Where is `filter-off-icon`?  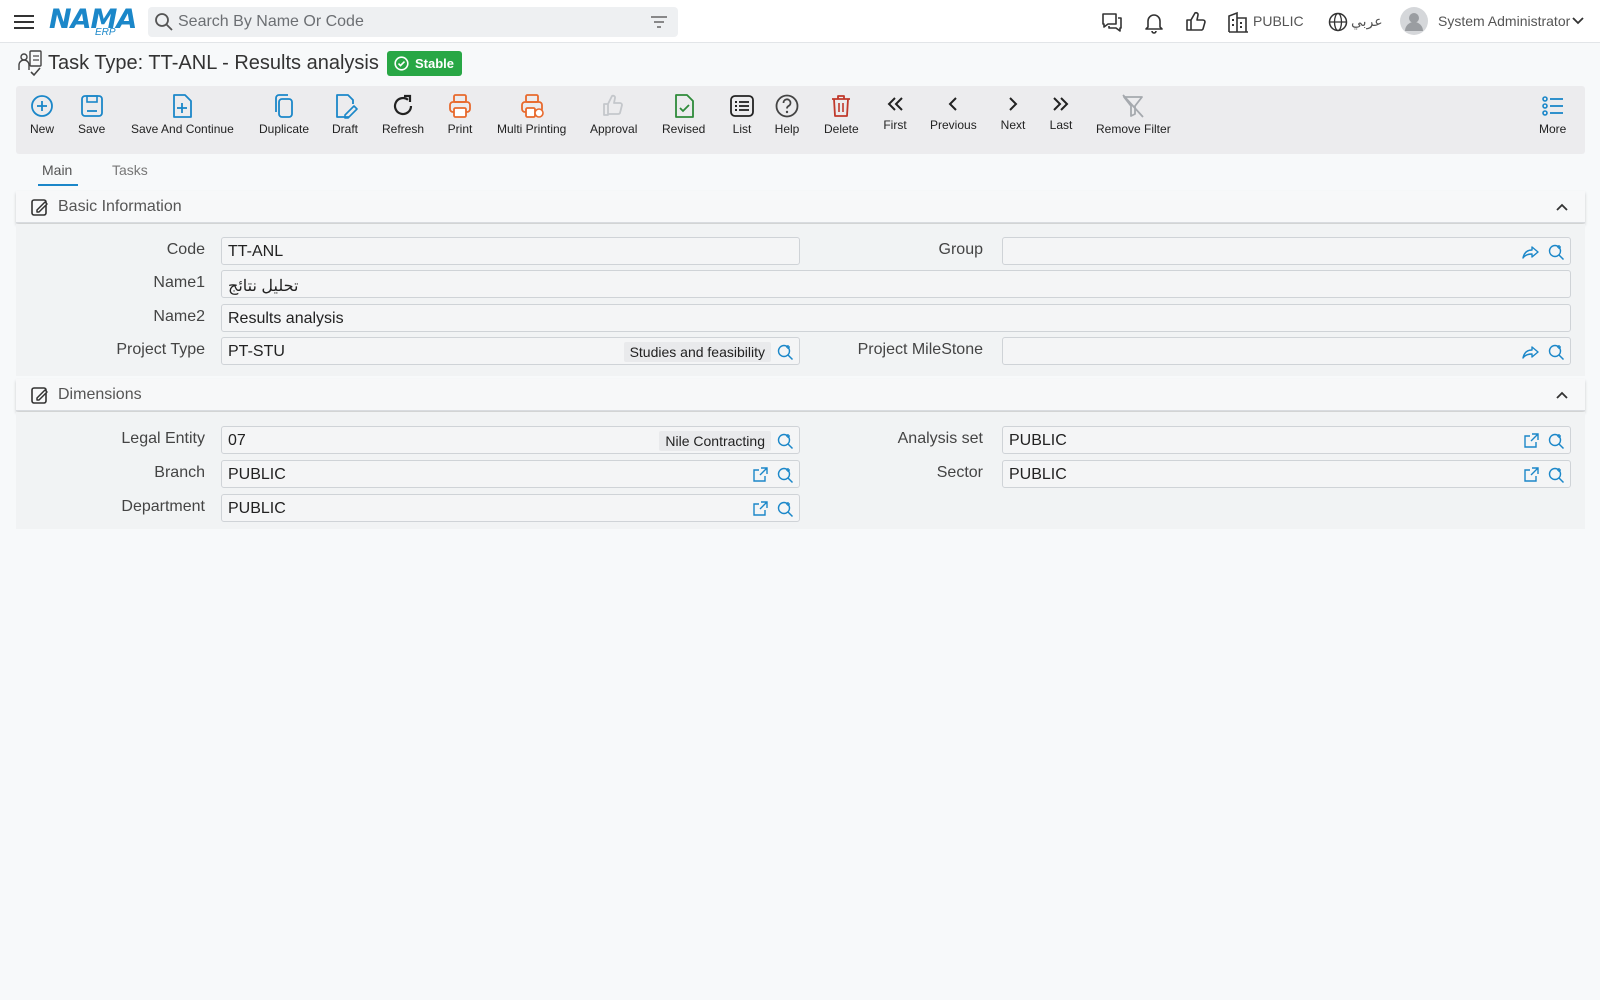
filter-off-icon is located at coordinates (1133, 106).